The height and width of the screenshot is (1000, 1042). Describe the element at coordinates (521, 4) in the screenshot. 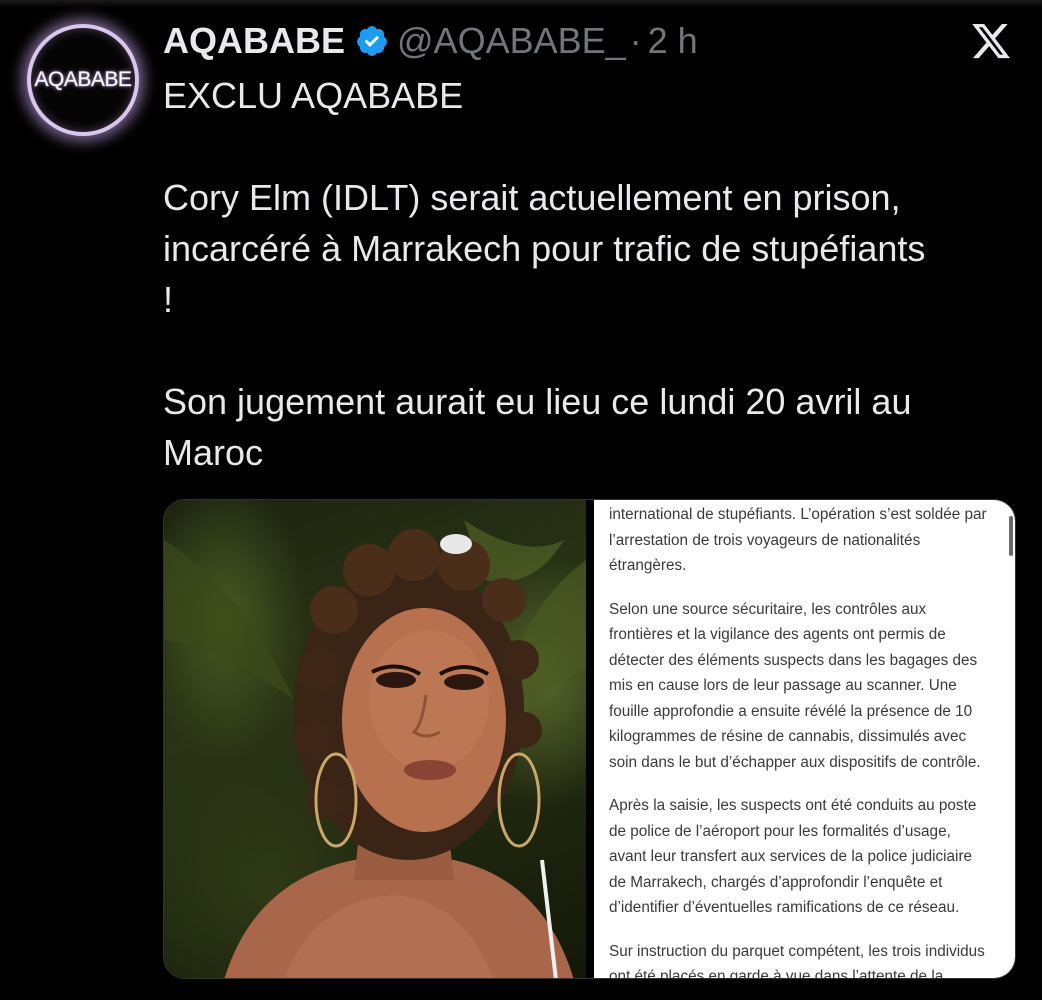

I see `top-fade` at that location.